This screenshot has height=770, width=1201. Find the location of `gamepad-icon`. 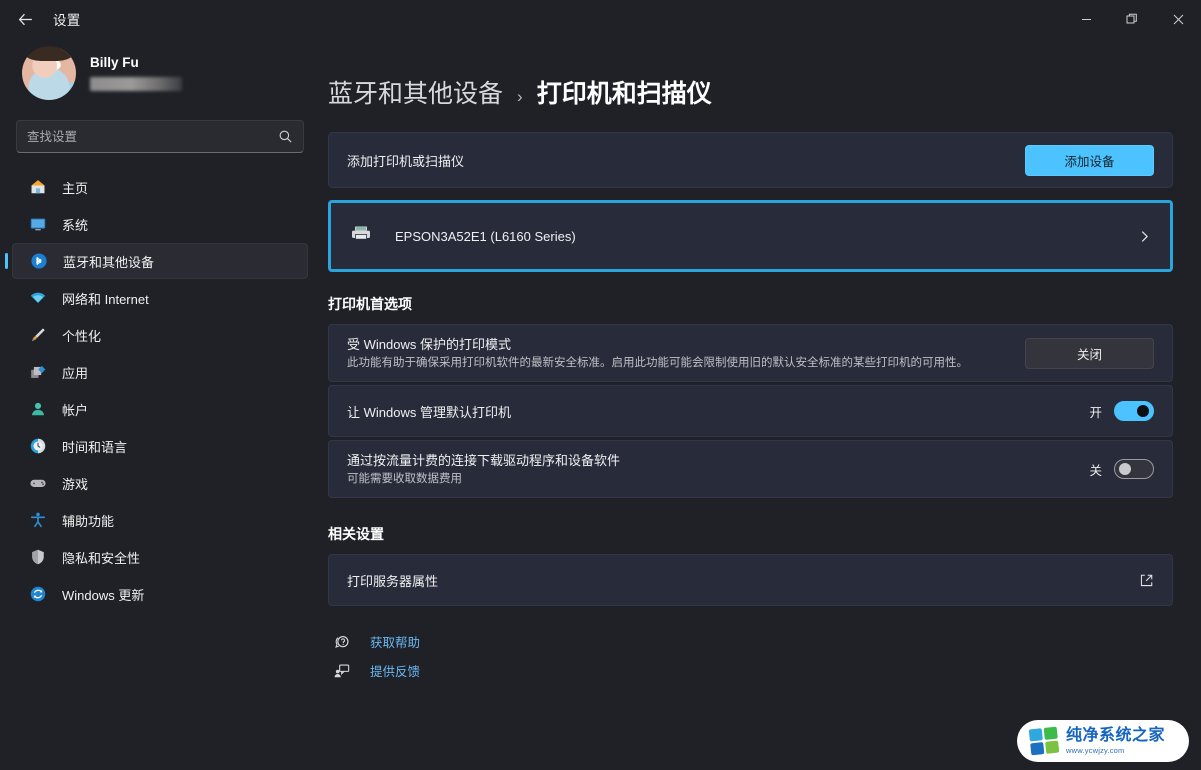

gamepad-icon is located at coordinates (38, 483).